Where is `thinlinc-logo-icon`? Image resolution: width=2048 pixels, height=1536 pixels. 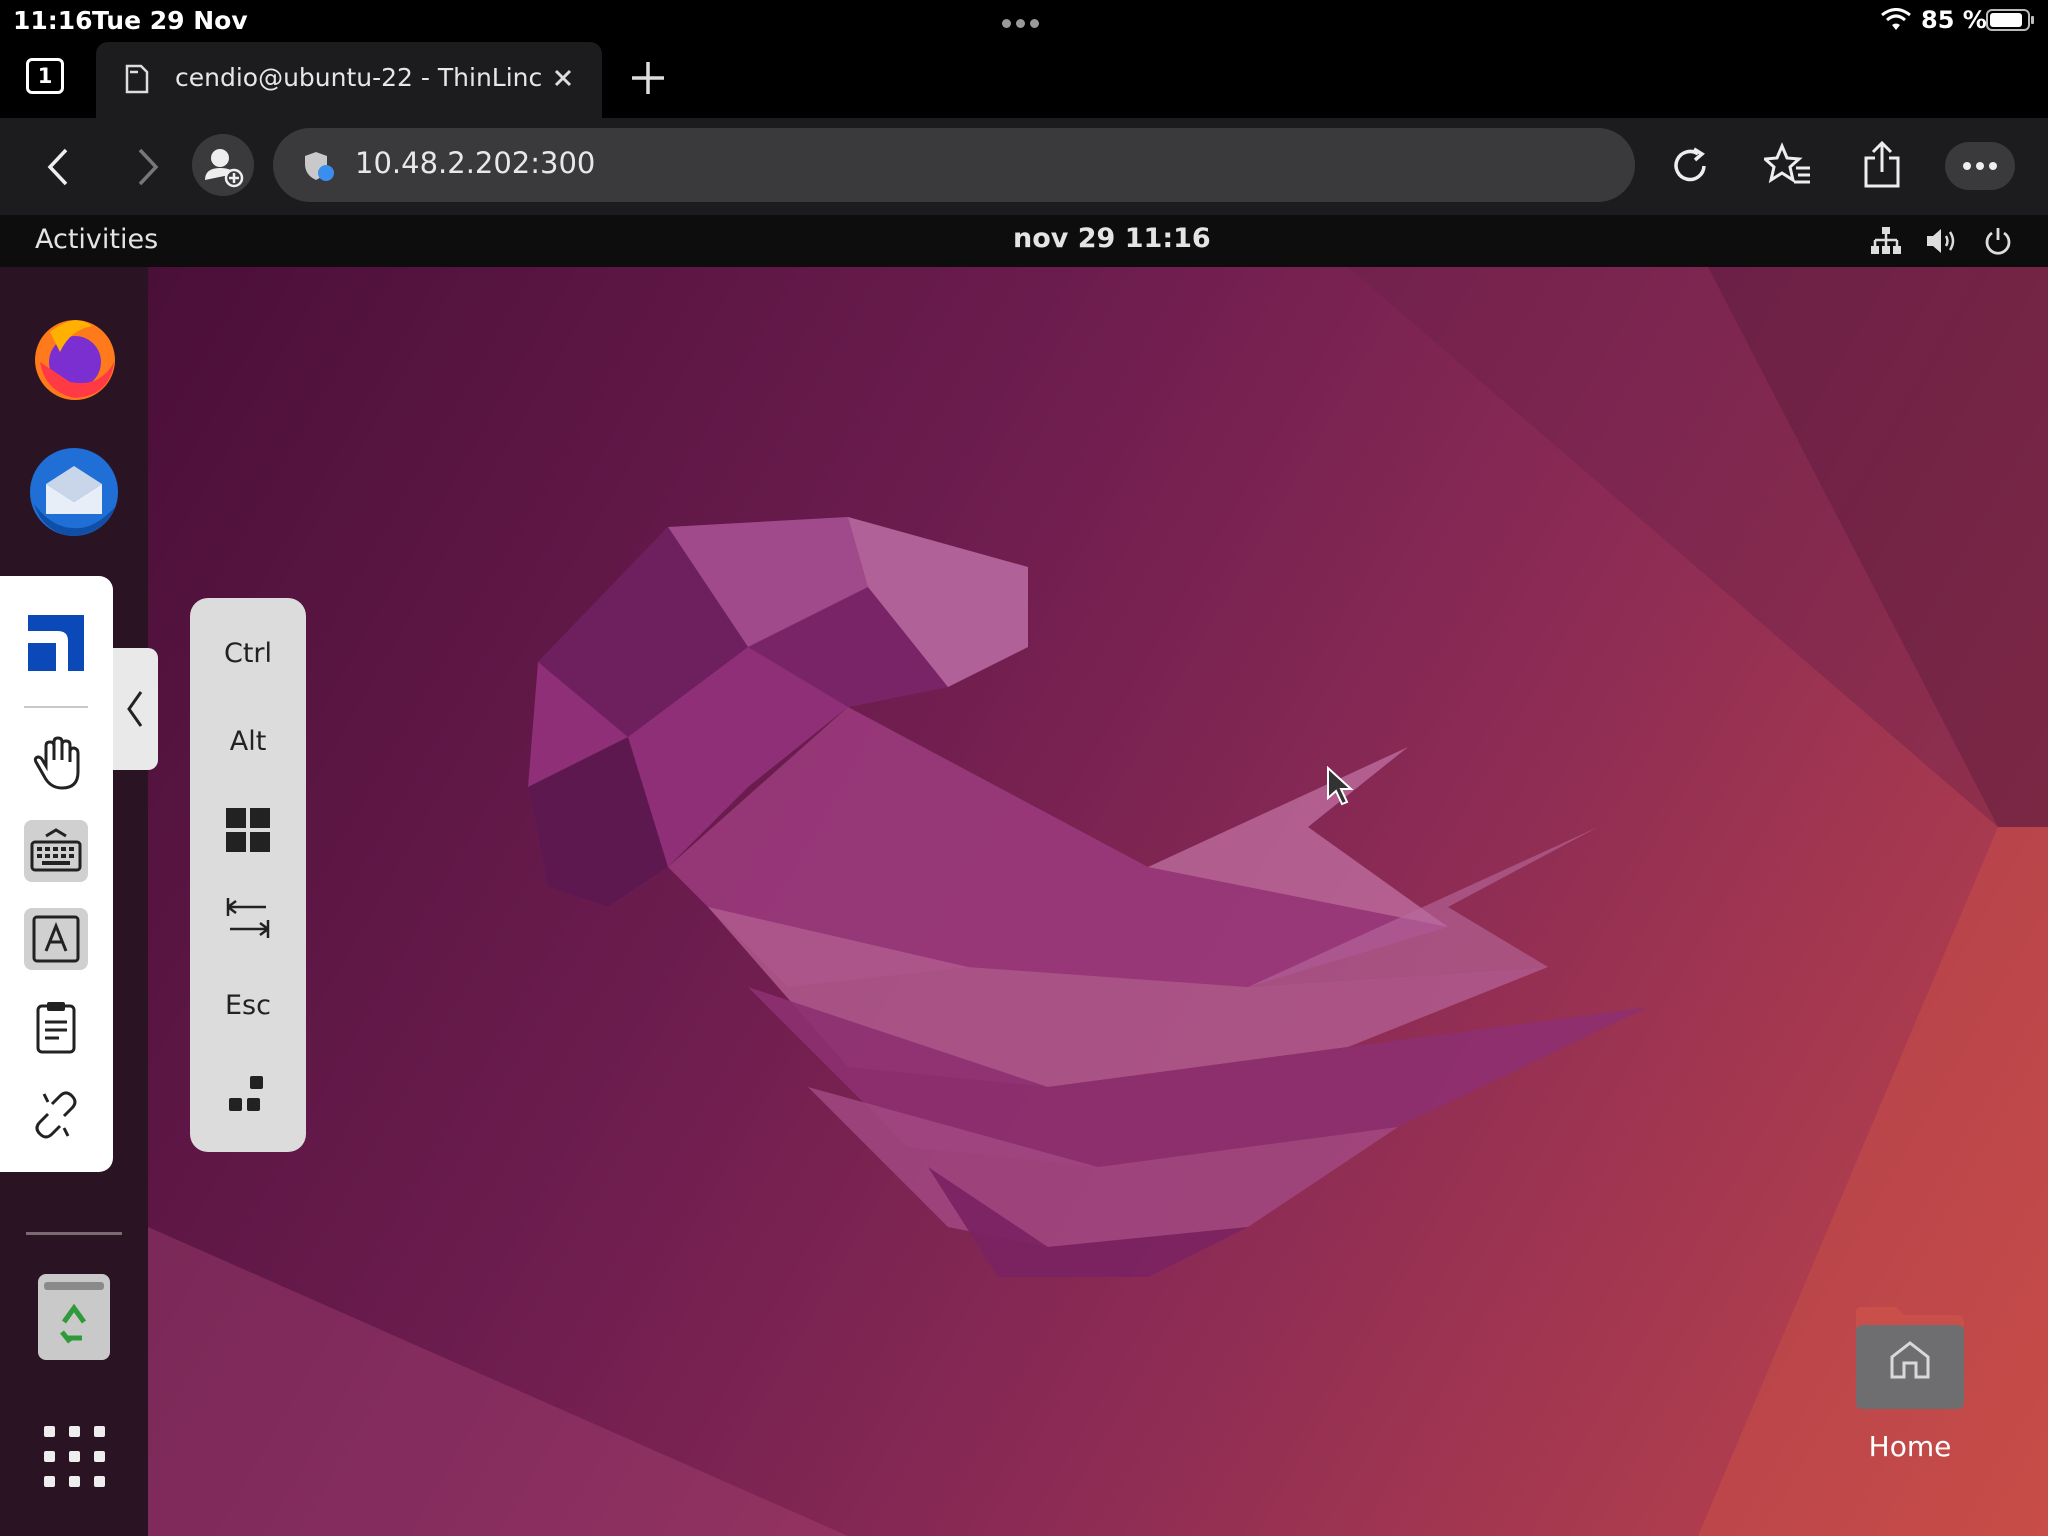 thinlinc-logo-icon is located at coordinates (56, 643).